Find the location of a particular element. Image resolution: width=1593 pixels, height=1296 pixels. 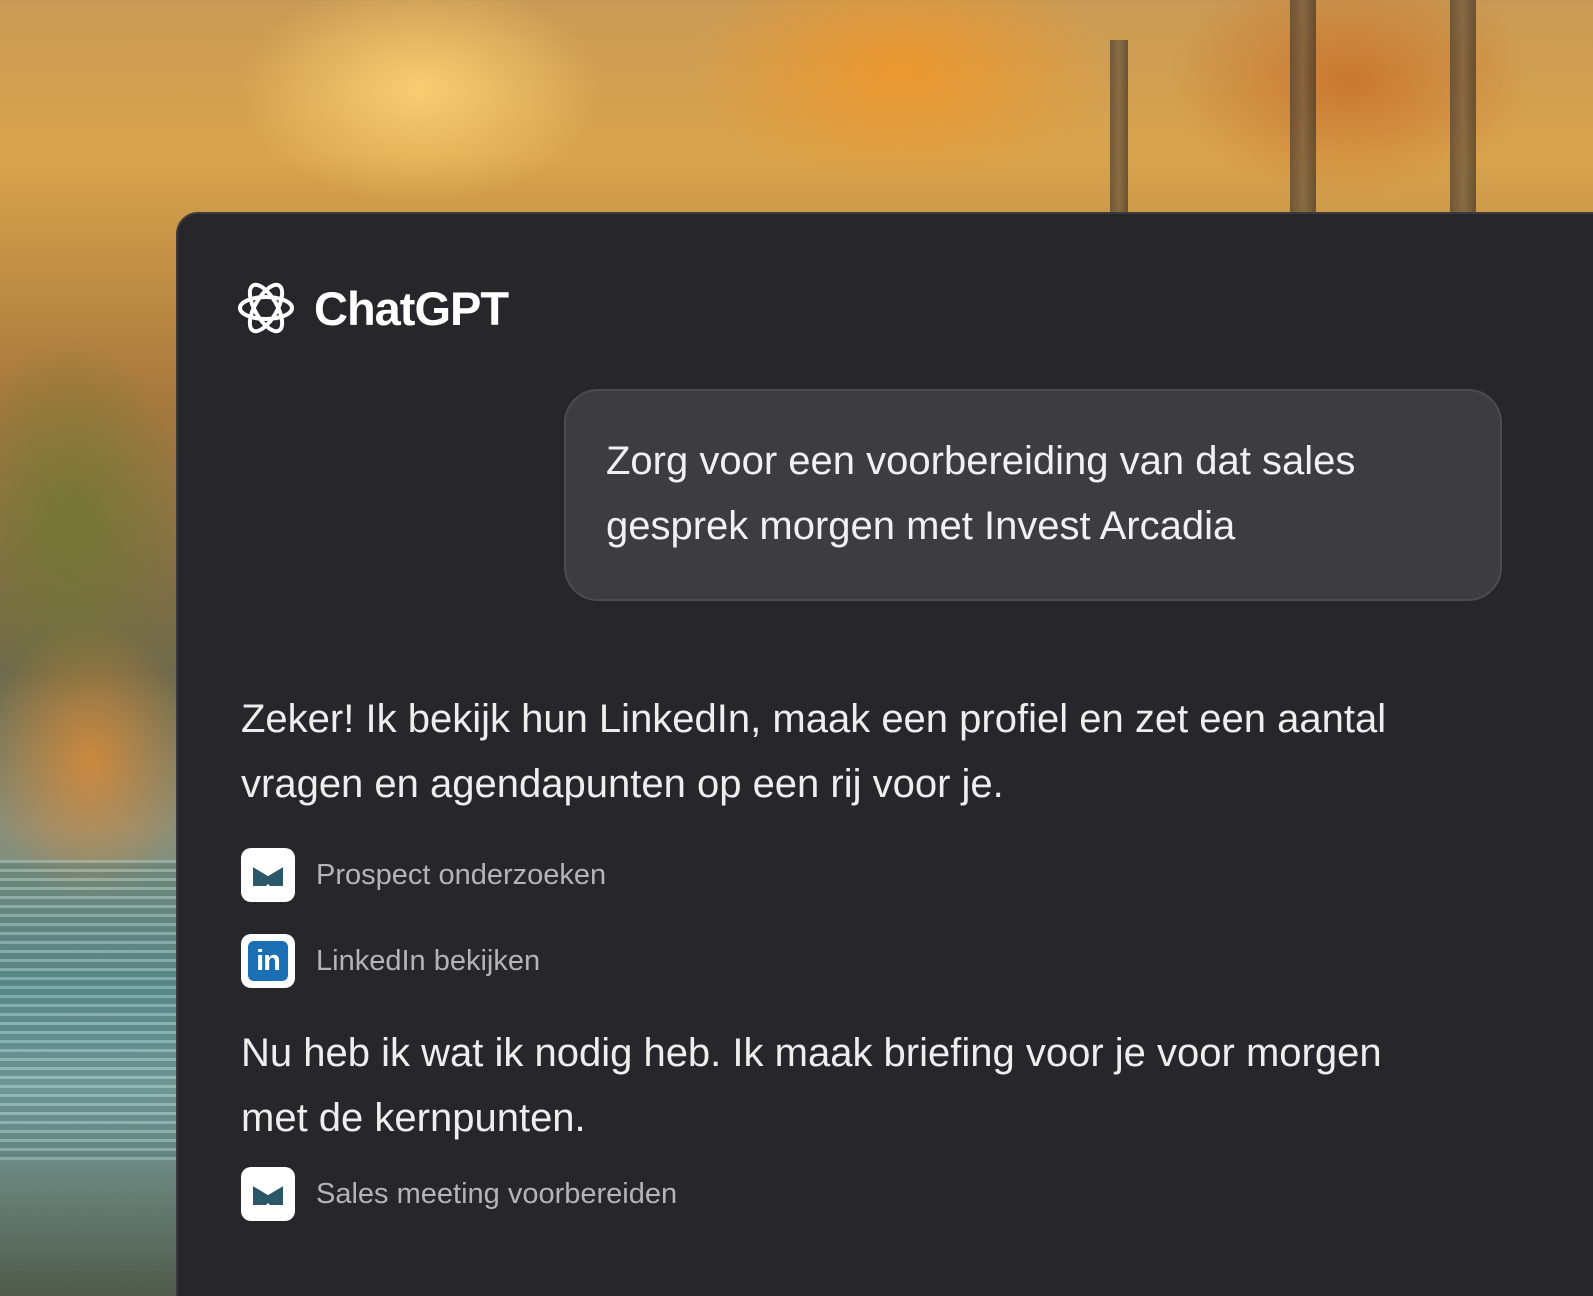

tool-step-prospect: Prospect onderzoeken is located at coordinates (423, 875).